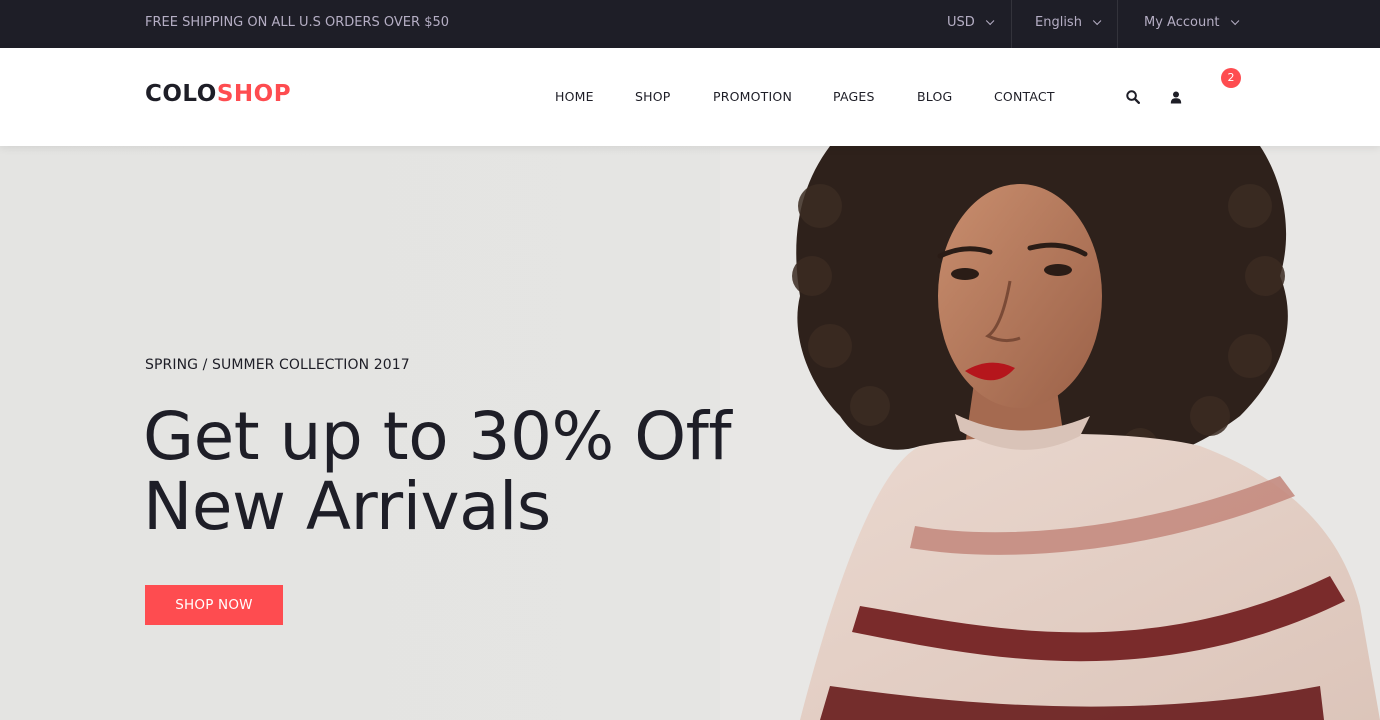 This screenshot has height=720, width=1380. What do you see at coordinates (277, 365) in the screenshot?
I see `hero-subtitle: SPRING / SUMMER COLLECTION 2017` at bounding box center [277, 365].